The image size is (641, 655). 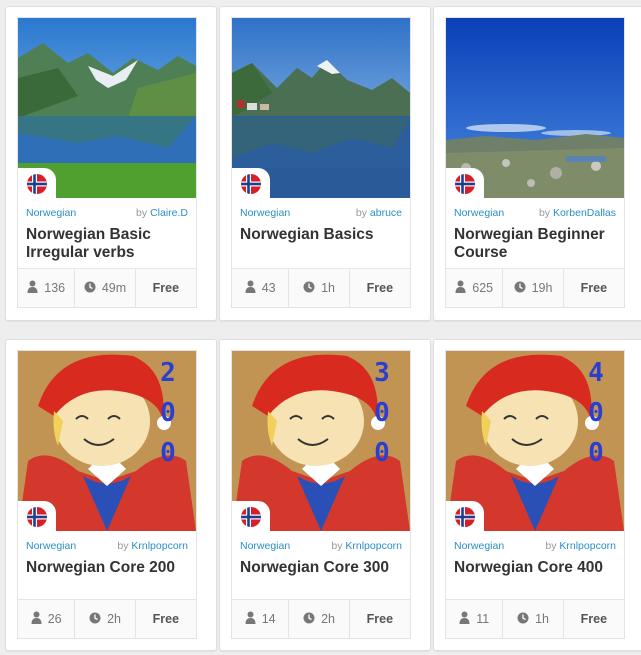 I want to click on learners-stat: 625, so click(x=475, y=288).